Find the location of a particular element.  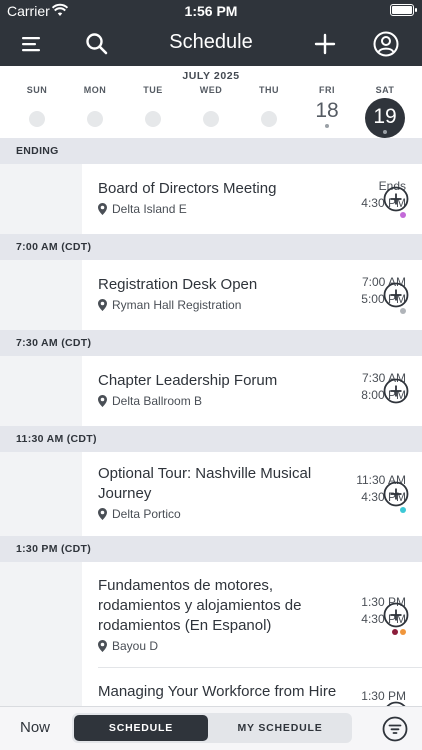

filter-button is located at coordinates (395, 729).